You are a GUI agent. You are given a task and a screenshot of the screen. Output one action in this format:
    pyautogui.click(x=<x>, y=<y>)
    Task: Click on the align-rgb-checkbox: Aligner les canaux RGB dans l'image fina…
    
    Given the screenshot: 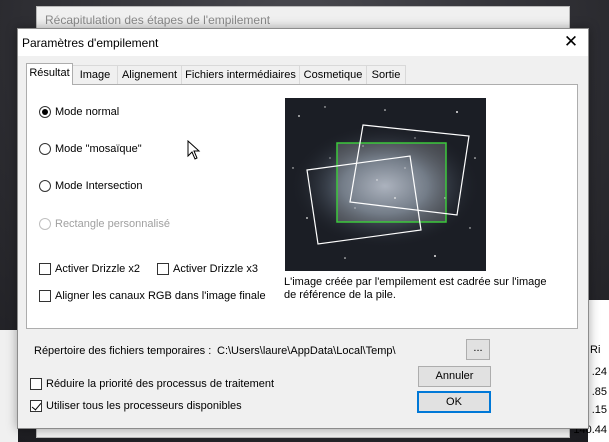 What is the action you would take?
    pyautogui.click(x=152, y=296)
    